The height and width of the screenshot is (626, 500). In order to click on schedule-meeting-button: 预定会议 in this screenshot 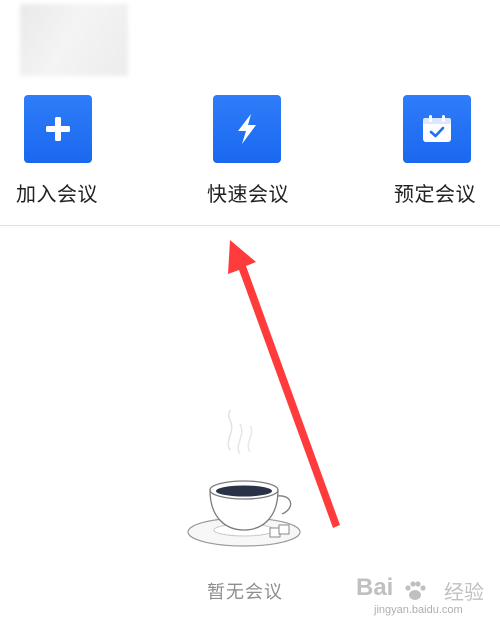, I will do `click(447, 150)`.